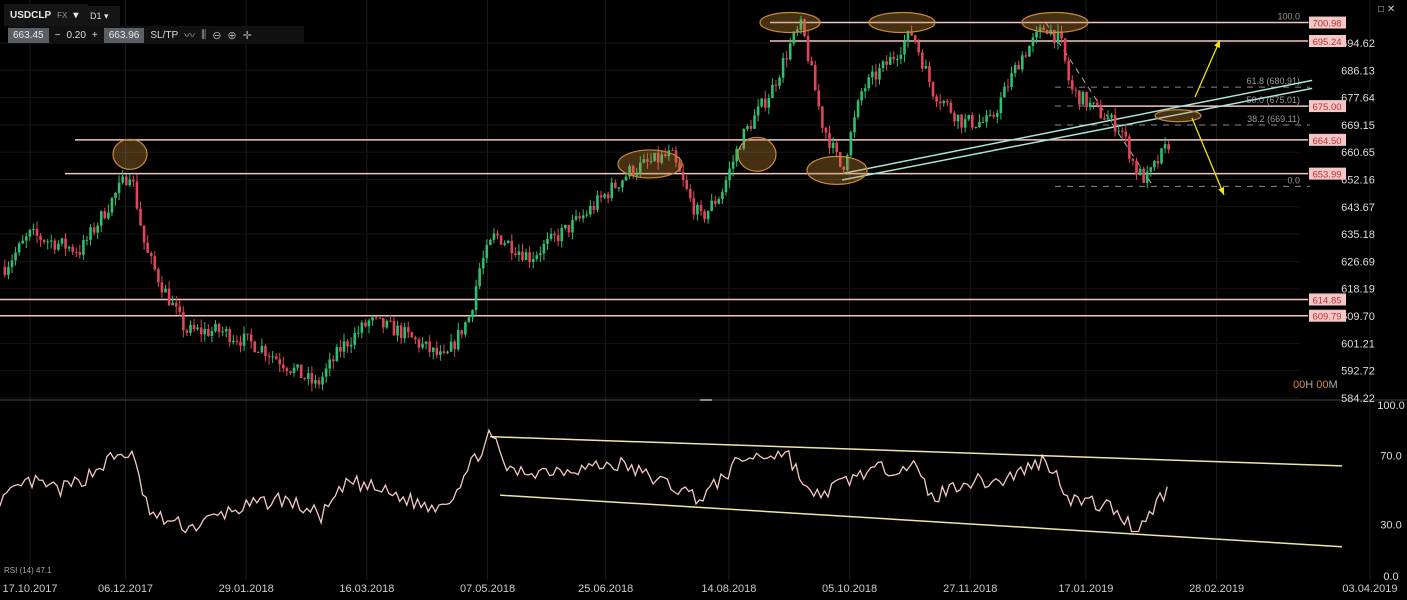 The height and width of the screenshot is (600, 1407). What do you see at coordinates (1358, 153) in the screenshot?
I see `price-axis-label: 660.65` at bounding box center [1358, 153].